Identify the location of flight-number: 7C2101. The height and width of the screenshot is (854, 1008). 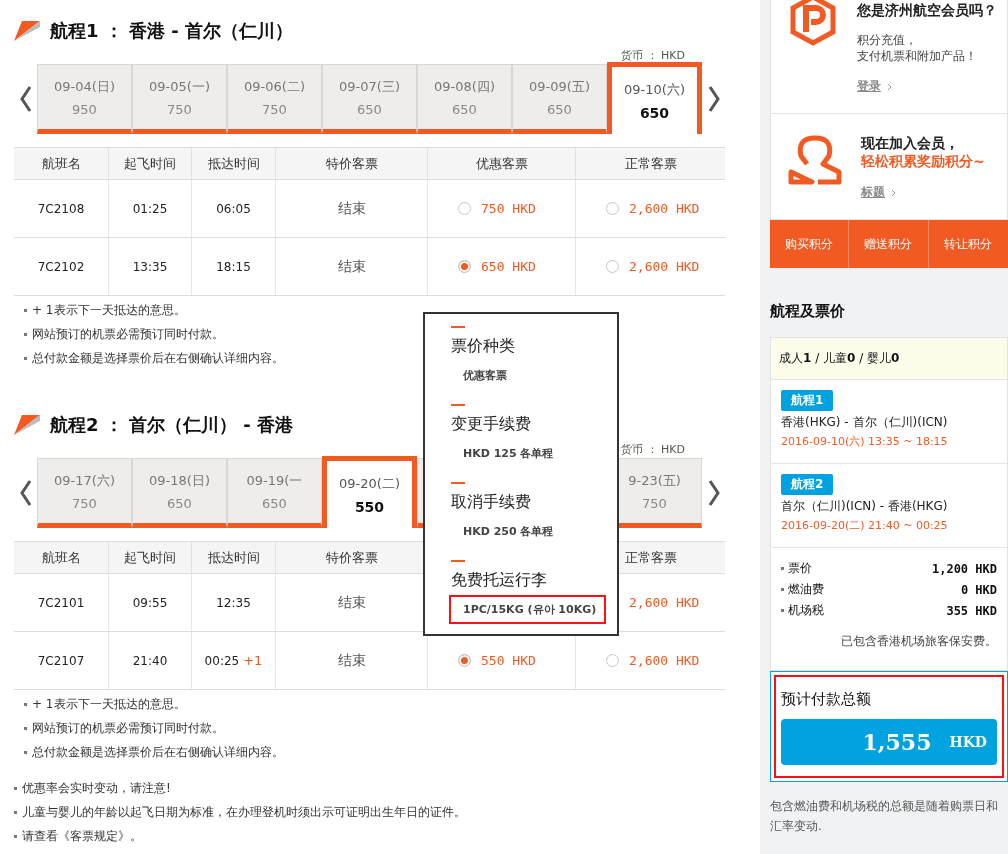
(61, 602).